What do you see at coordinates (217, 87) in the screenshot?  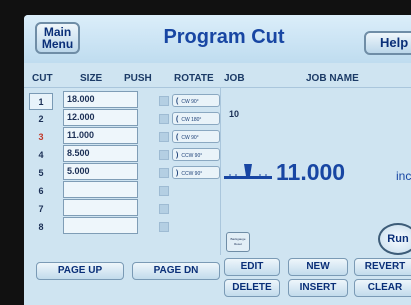 I see `header-divider` at bounding box center [217, 87].